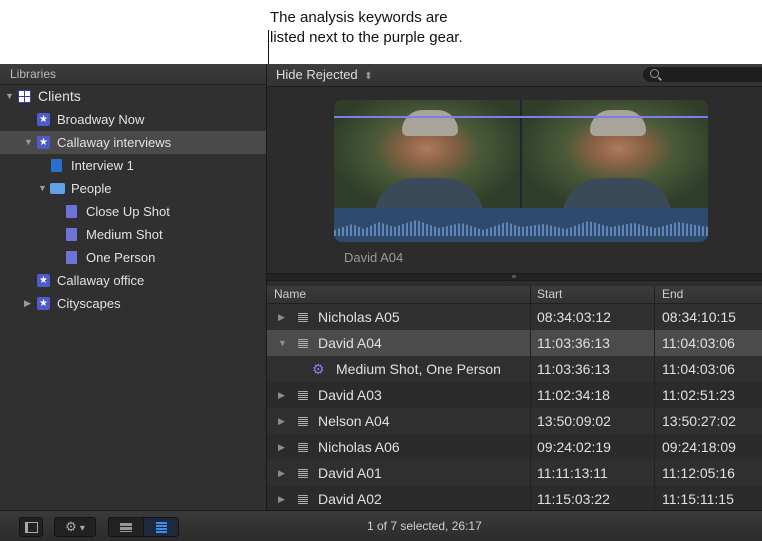  What do you see at coordinates (128, 211) in the screenshot?
I see `sidebar-item-label: Close Up Shot` at bounding box center [128, 211].